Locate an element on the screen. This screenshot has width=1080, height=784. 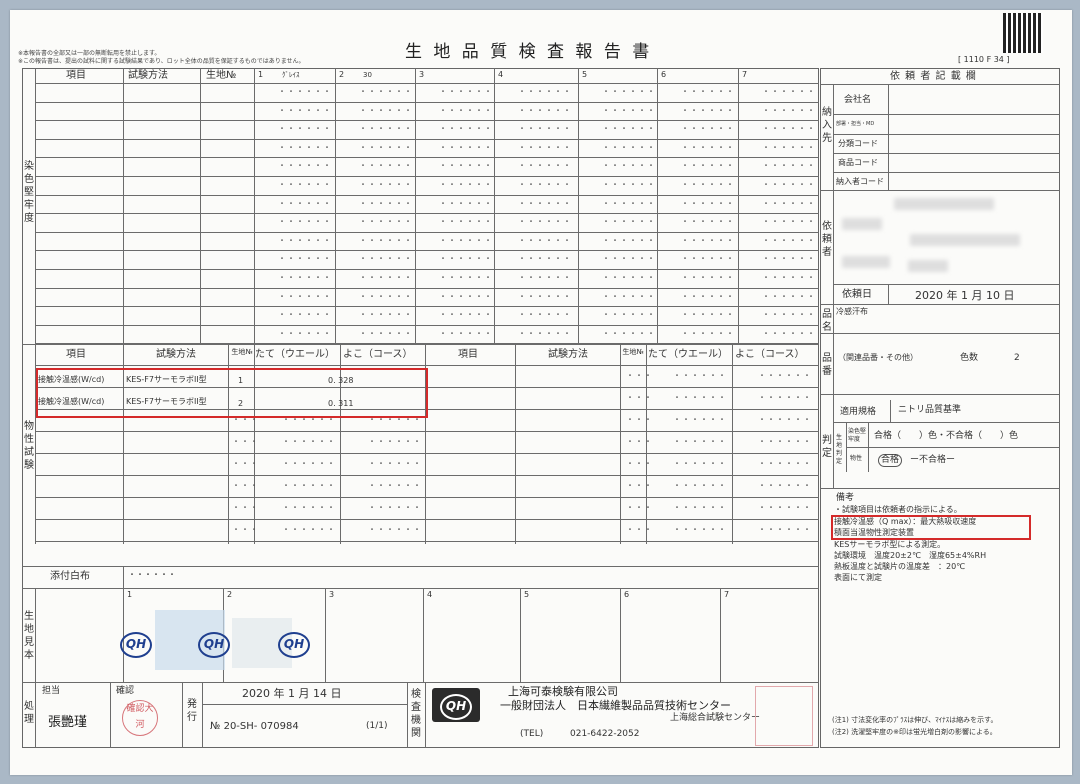
product-name: 冷感汗布 is located at coordinates (852, 311).